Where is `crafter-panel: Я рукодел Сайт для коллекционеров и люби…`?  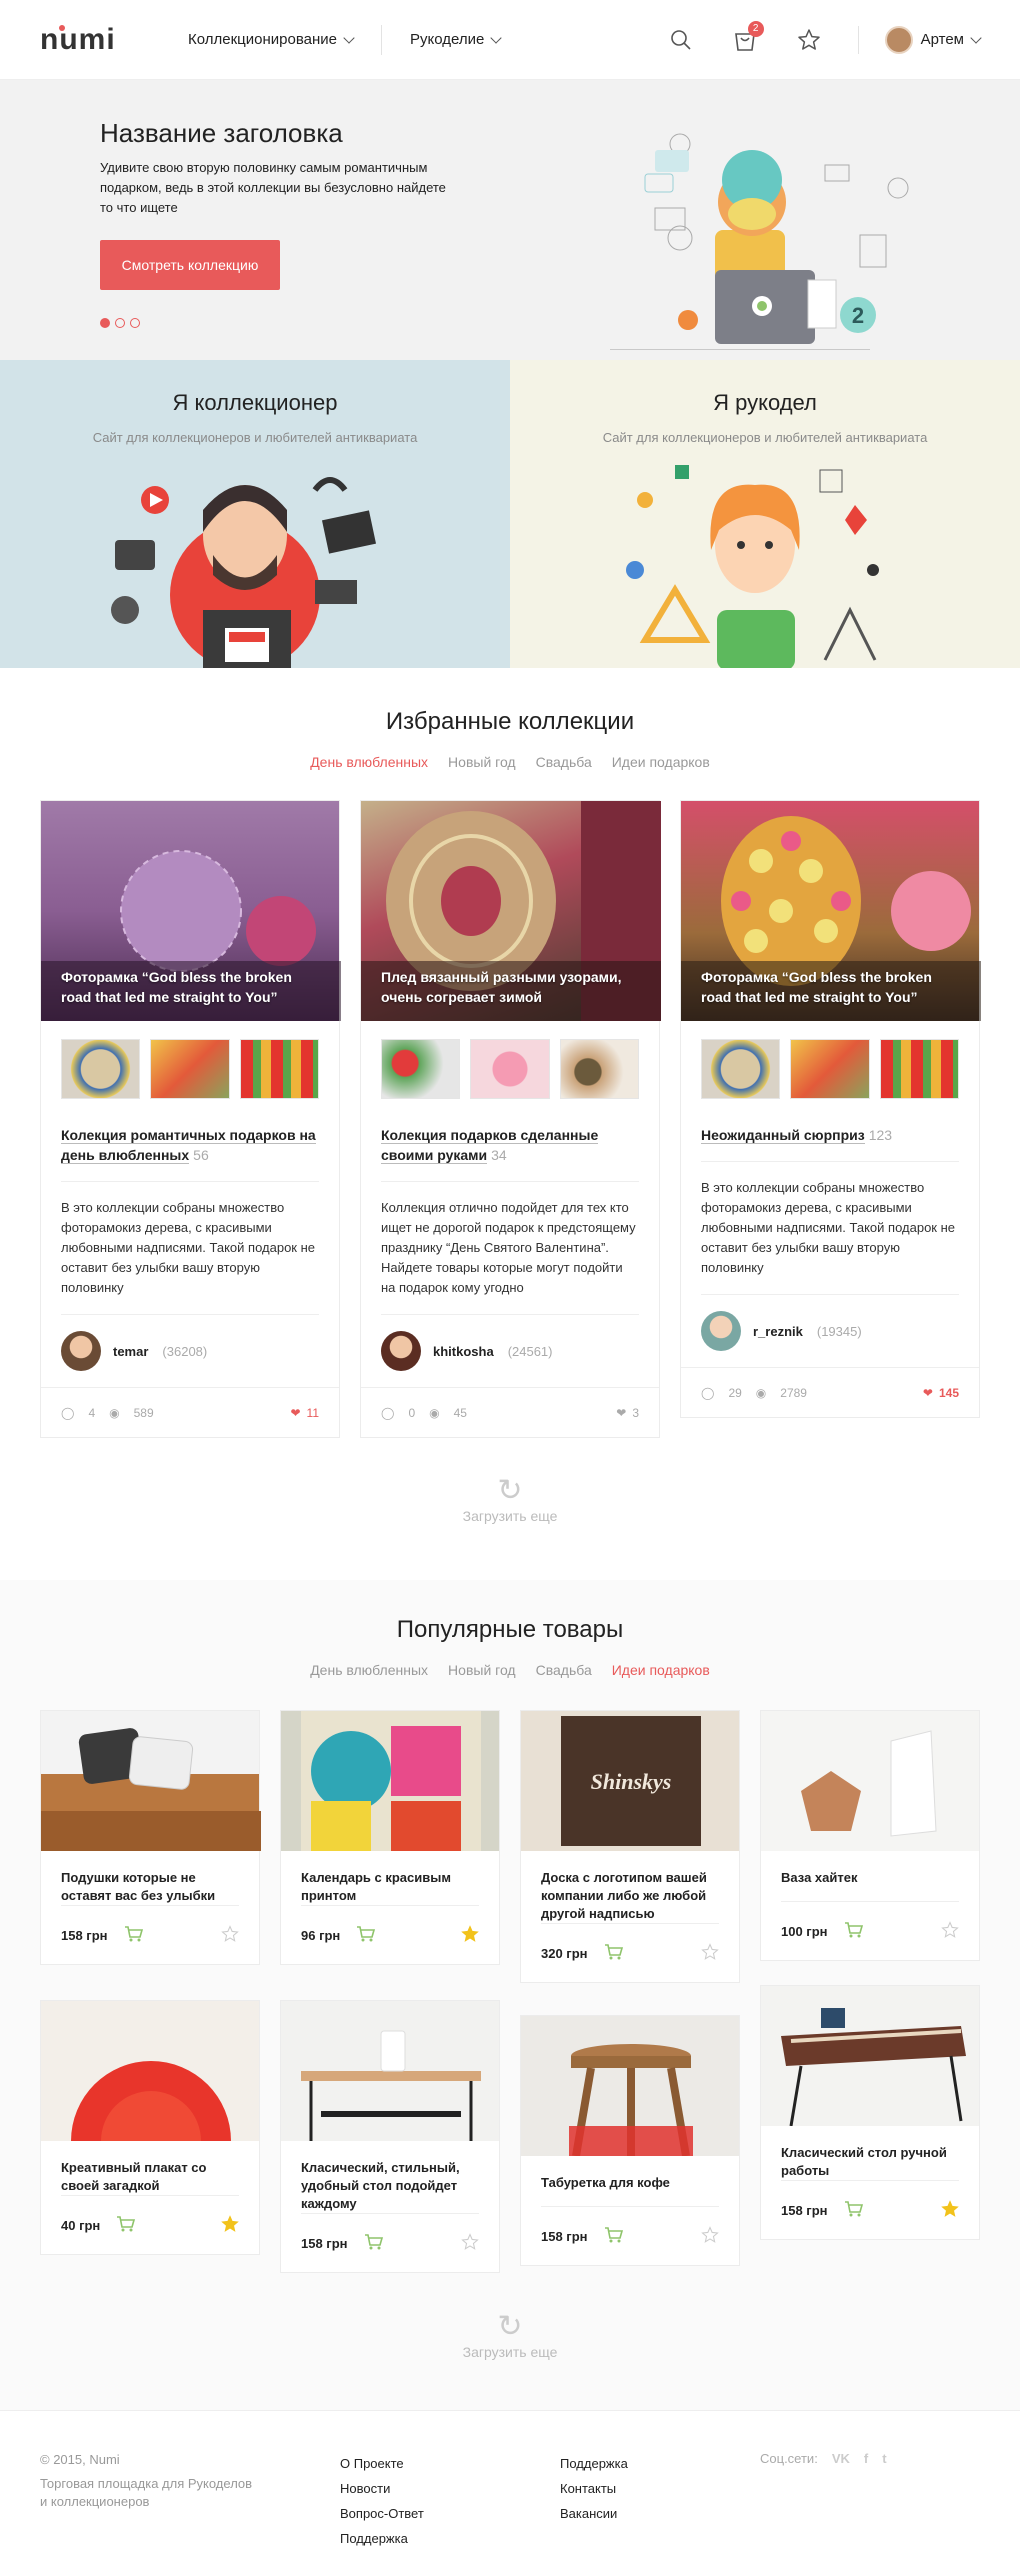 crafter-panel: Я рукодел Сайт для коллекционеров и люби… is located at coordinates (765, 514).